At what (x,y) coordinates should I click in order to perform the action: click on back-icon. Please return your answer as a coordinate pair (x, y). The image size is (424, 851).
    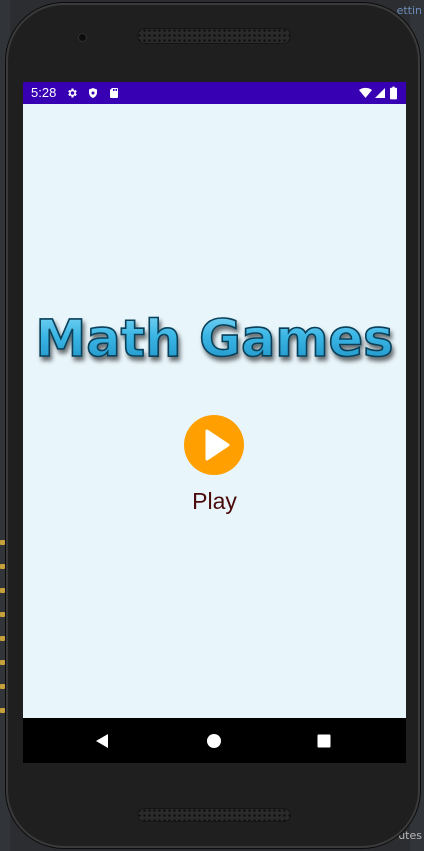
    Looking at the image, I should click on (102, 740).